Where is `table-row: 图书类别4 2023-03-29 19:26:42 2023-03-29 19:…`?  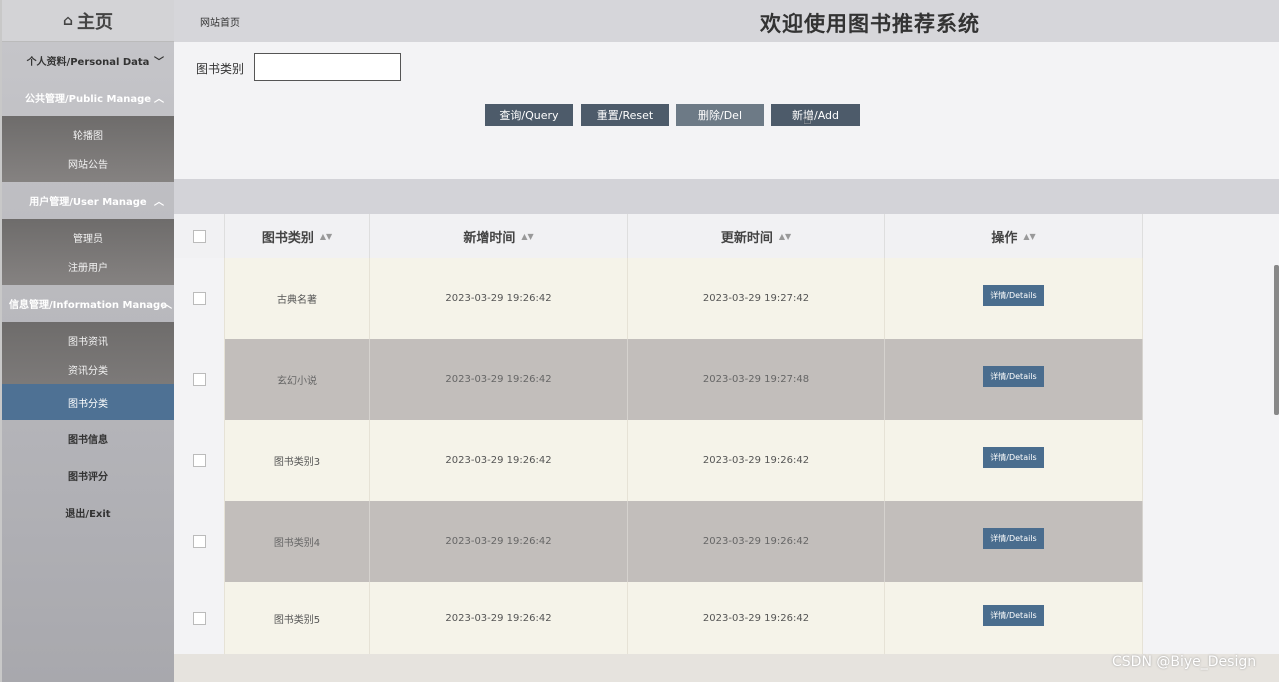
table-row: 图书类别4 2023-03-29 19:26:42 2023-03-29 19:… is located at coordinates (658, 541).